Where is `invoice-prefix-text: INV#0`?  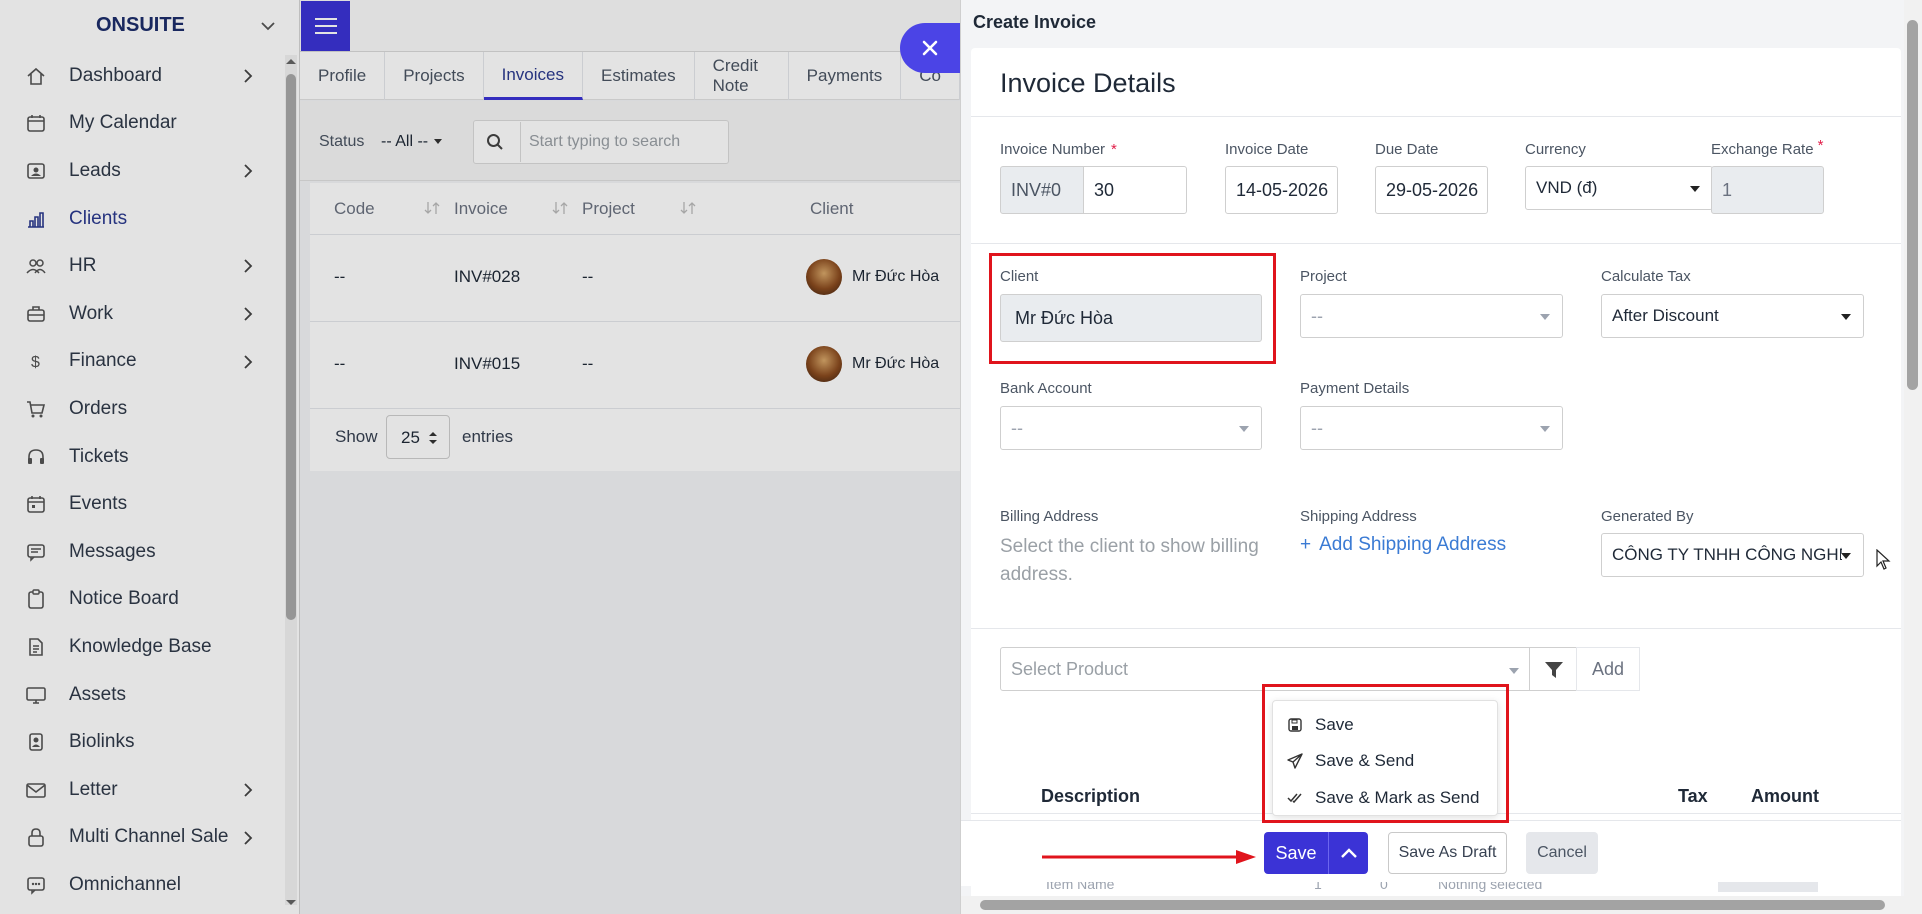 invoice-prefix-text: INV#0 is located at coordinates (1036, 190).